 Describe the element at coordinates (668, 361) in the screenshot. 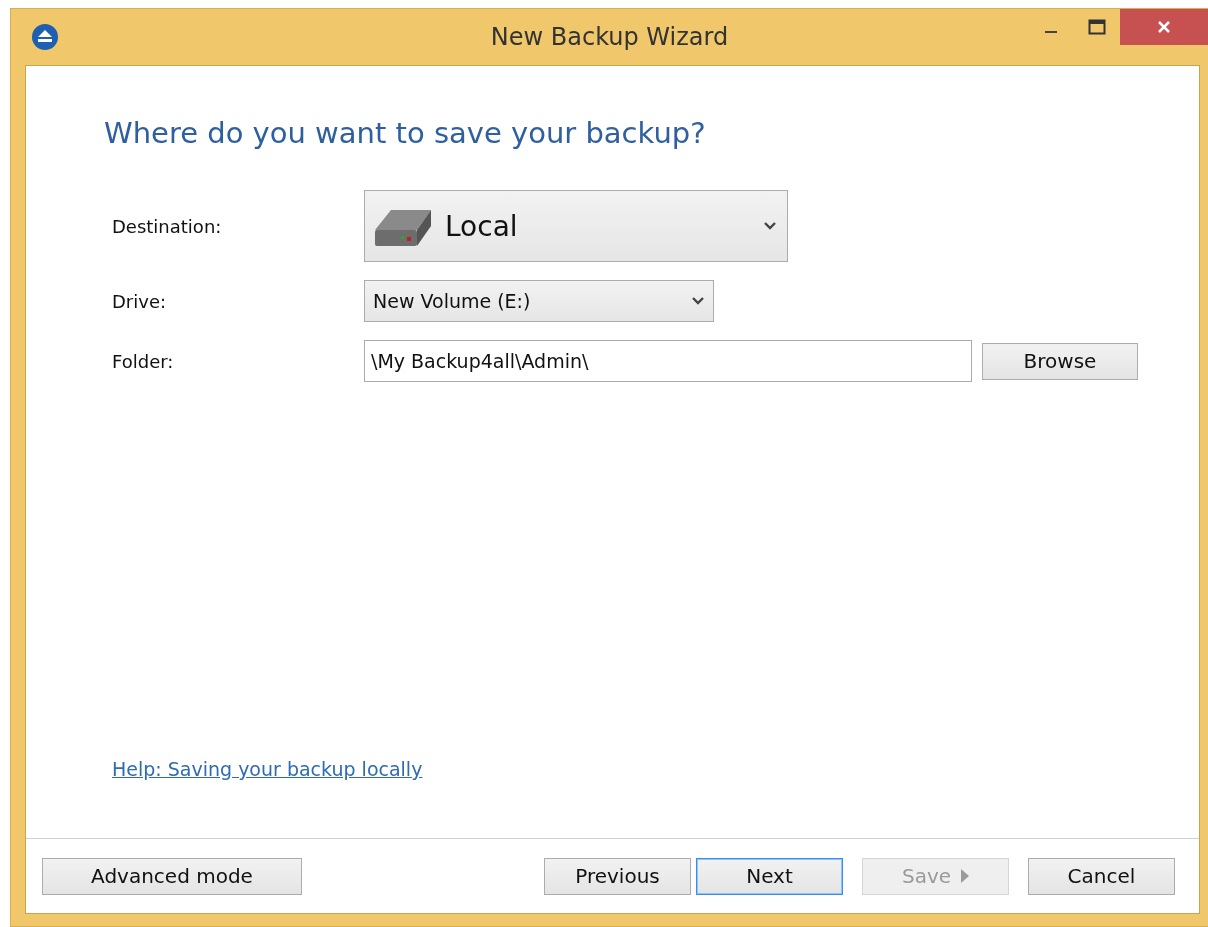

I see `folder-field: \My Backup4all\Admin\` at that location.